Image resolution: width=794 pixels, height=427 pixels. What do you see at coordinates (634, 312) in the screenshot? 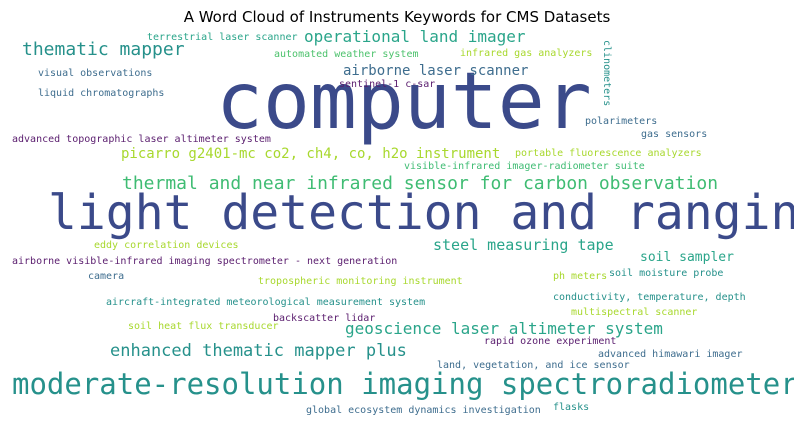
I see `word-label: multispectral scanner` at bounding box center [634, 312].